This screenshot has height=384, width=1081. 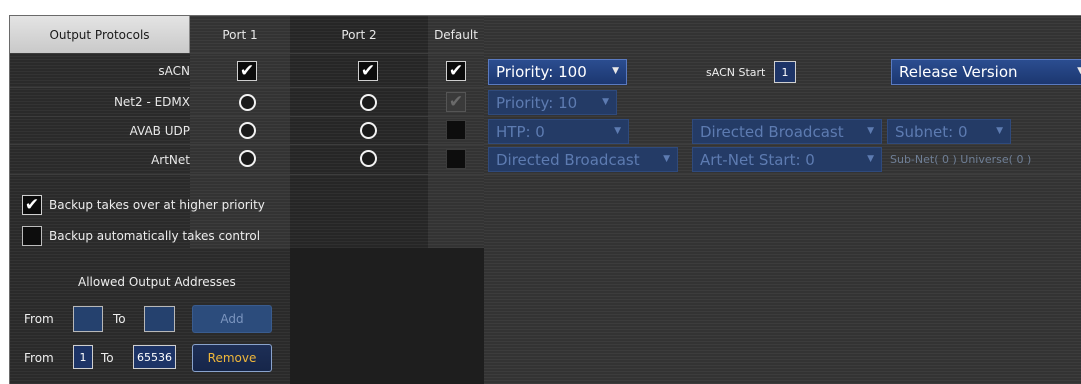 What do you see at coordinates (159, 130) in the screenshot?
I see `row-label-avab-udp: AVAB UDP` at bounding box center [159, 130].